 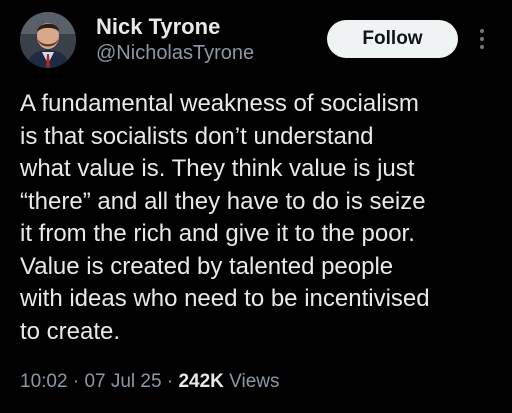 What do you see at coordinates (217, 168) in the screenshot?
I see `tweet-text-line: what value is. They think value is just` at bounding box center [217, 168].